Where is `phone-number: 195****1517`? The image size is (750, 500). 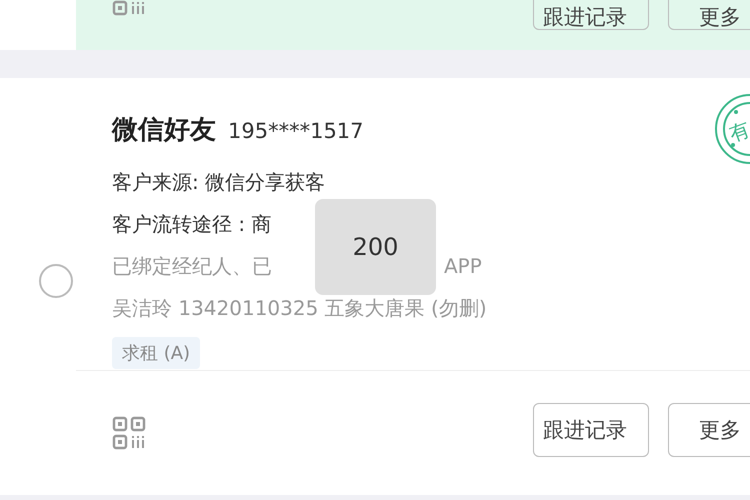 phone-number: 195****1517 is located at coordinates (296, 131).